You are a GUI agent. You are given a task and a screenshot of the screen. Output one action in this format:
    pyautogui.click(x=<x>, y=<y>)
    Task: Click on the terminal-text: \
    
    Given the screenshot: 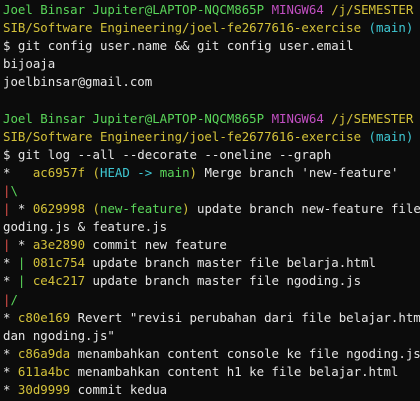 What is the action you would take?
    pyautogui.click(x=14, y=190)
    